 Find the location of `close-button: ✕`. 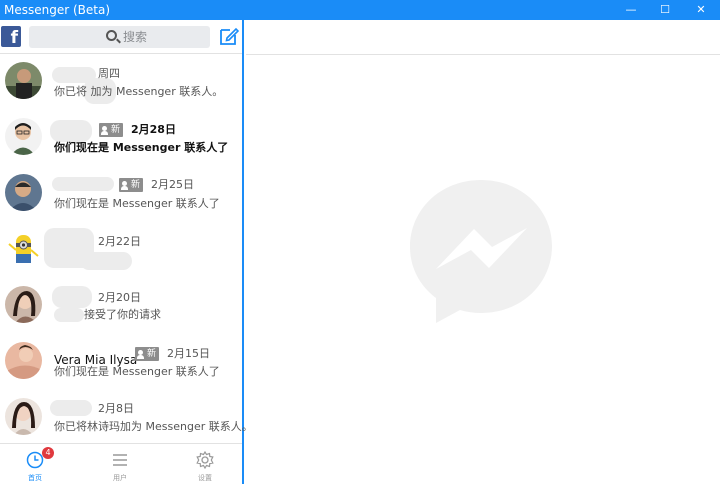

close-button: ✕ is located at coordinates (701, 10).